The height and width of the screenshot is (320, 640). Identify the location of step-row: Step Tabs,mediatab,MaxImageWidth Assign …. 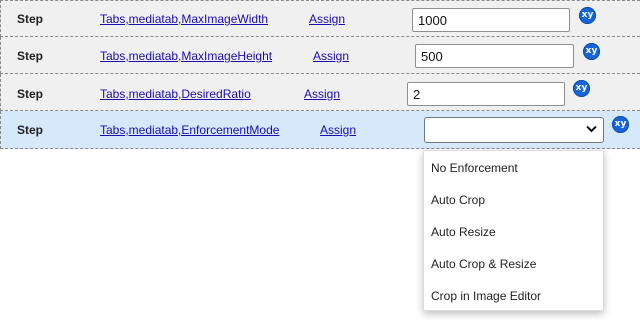
(320, 18).